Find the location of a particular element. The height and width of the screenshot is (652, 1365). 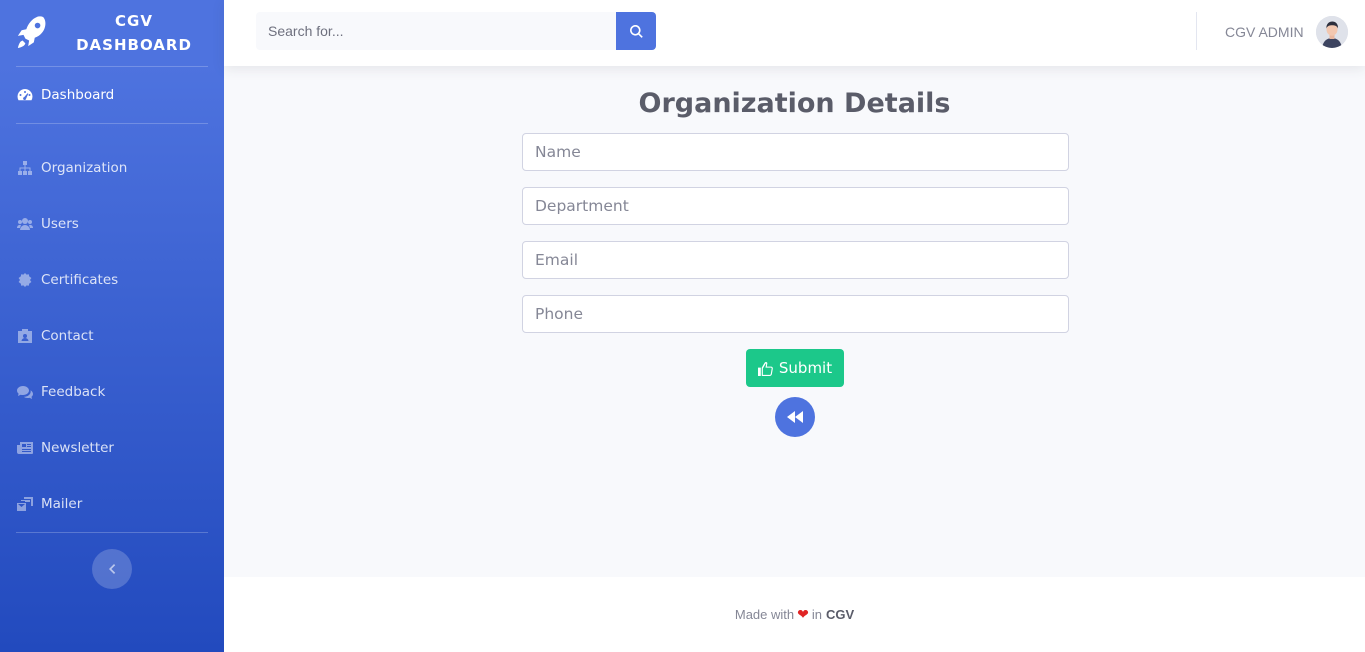

tachometer-icon is located at coordinates (25, 95).